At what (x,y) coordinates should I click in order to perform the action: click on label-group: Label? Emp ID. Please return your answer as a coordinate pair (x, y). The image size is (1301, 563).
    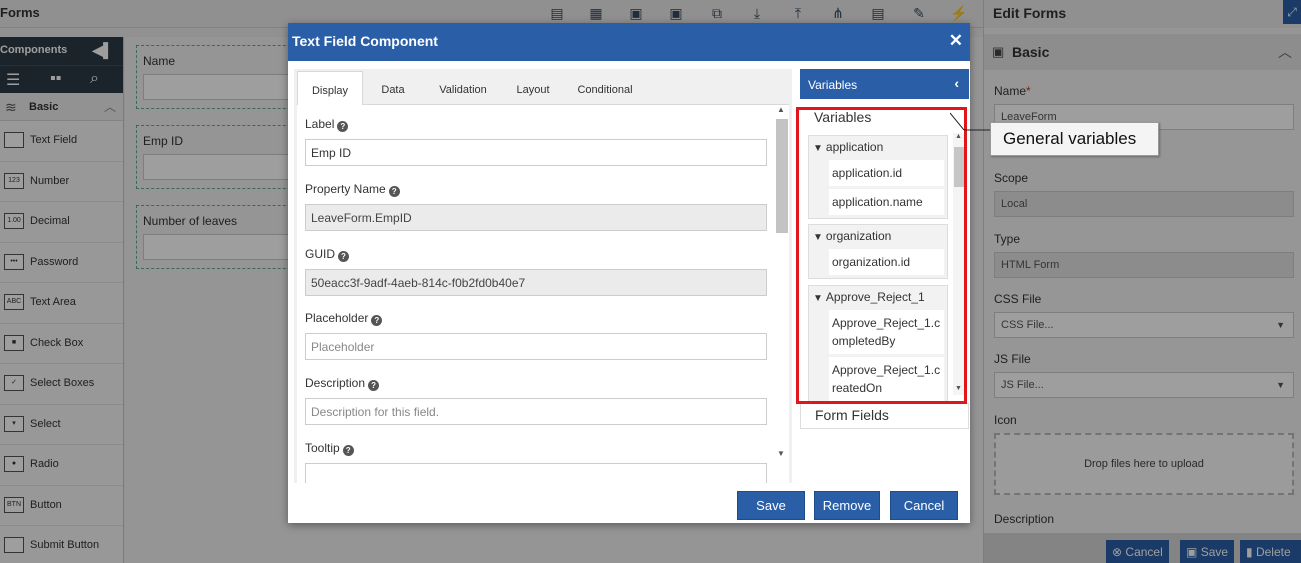
    Looking at the image, I should click on (536, 141).